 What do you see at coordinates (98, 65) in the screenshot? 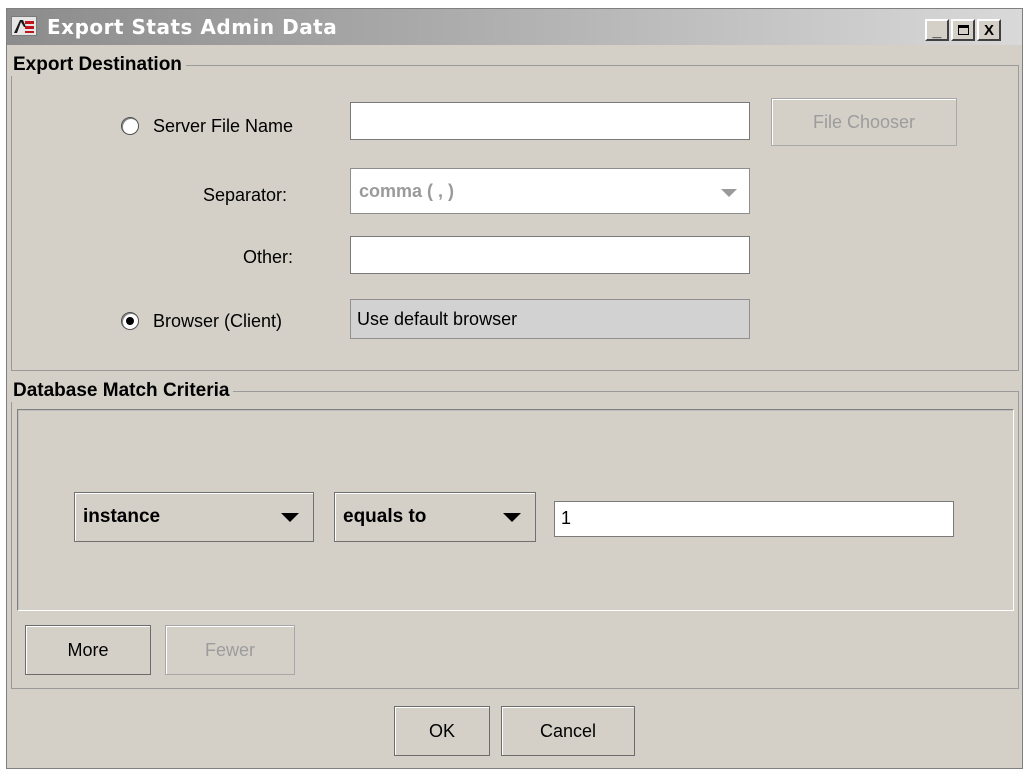
I see `export-destination-title: Export Destination` at bounding box center [98, 65].